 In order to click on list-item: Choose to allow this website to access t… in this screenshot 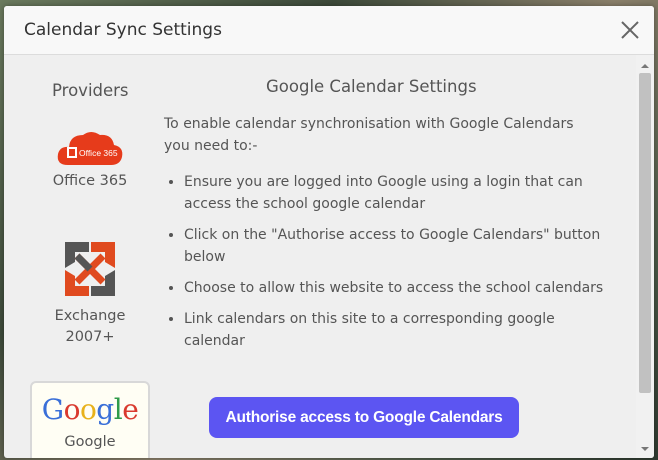, I will do `click(394, 288)`.